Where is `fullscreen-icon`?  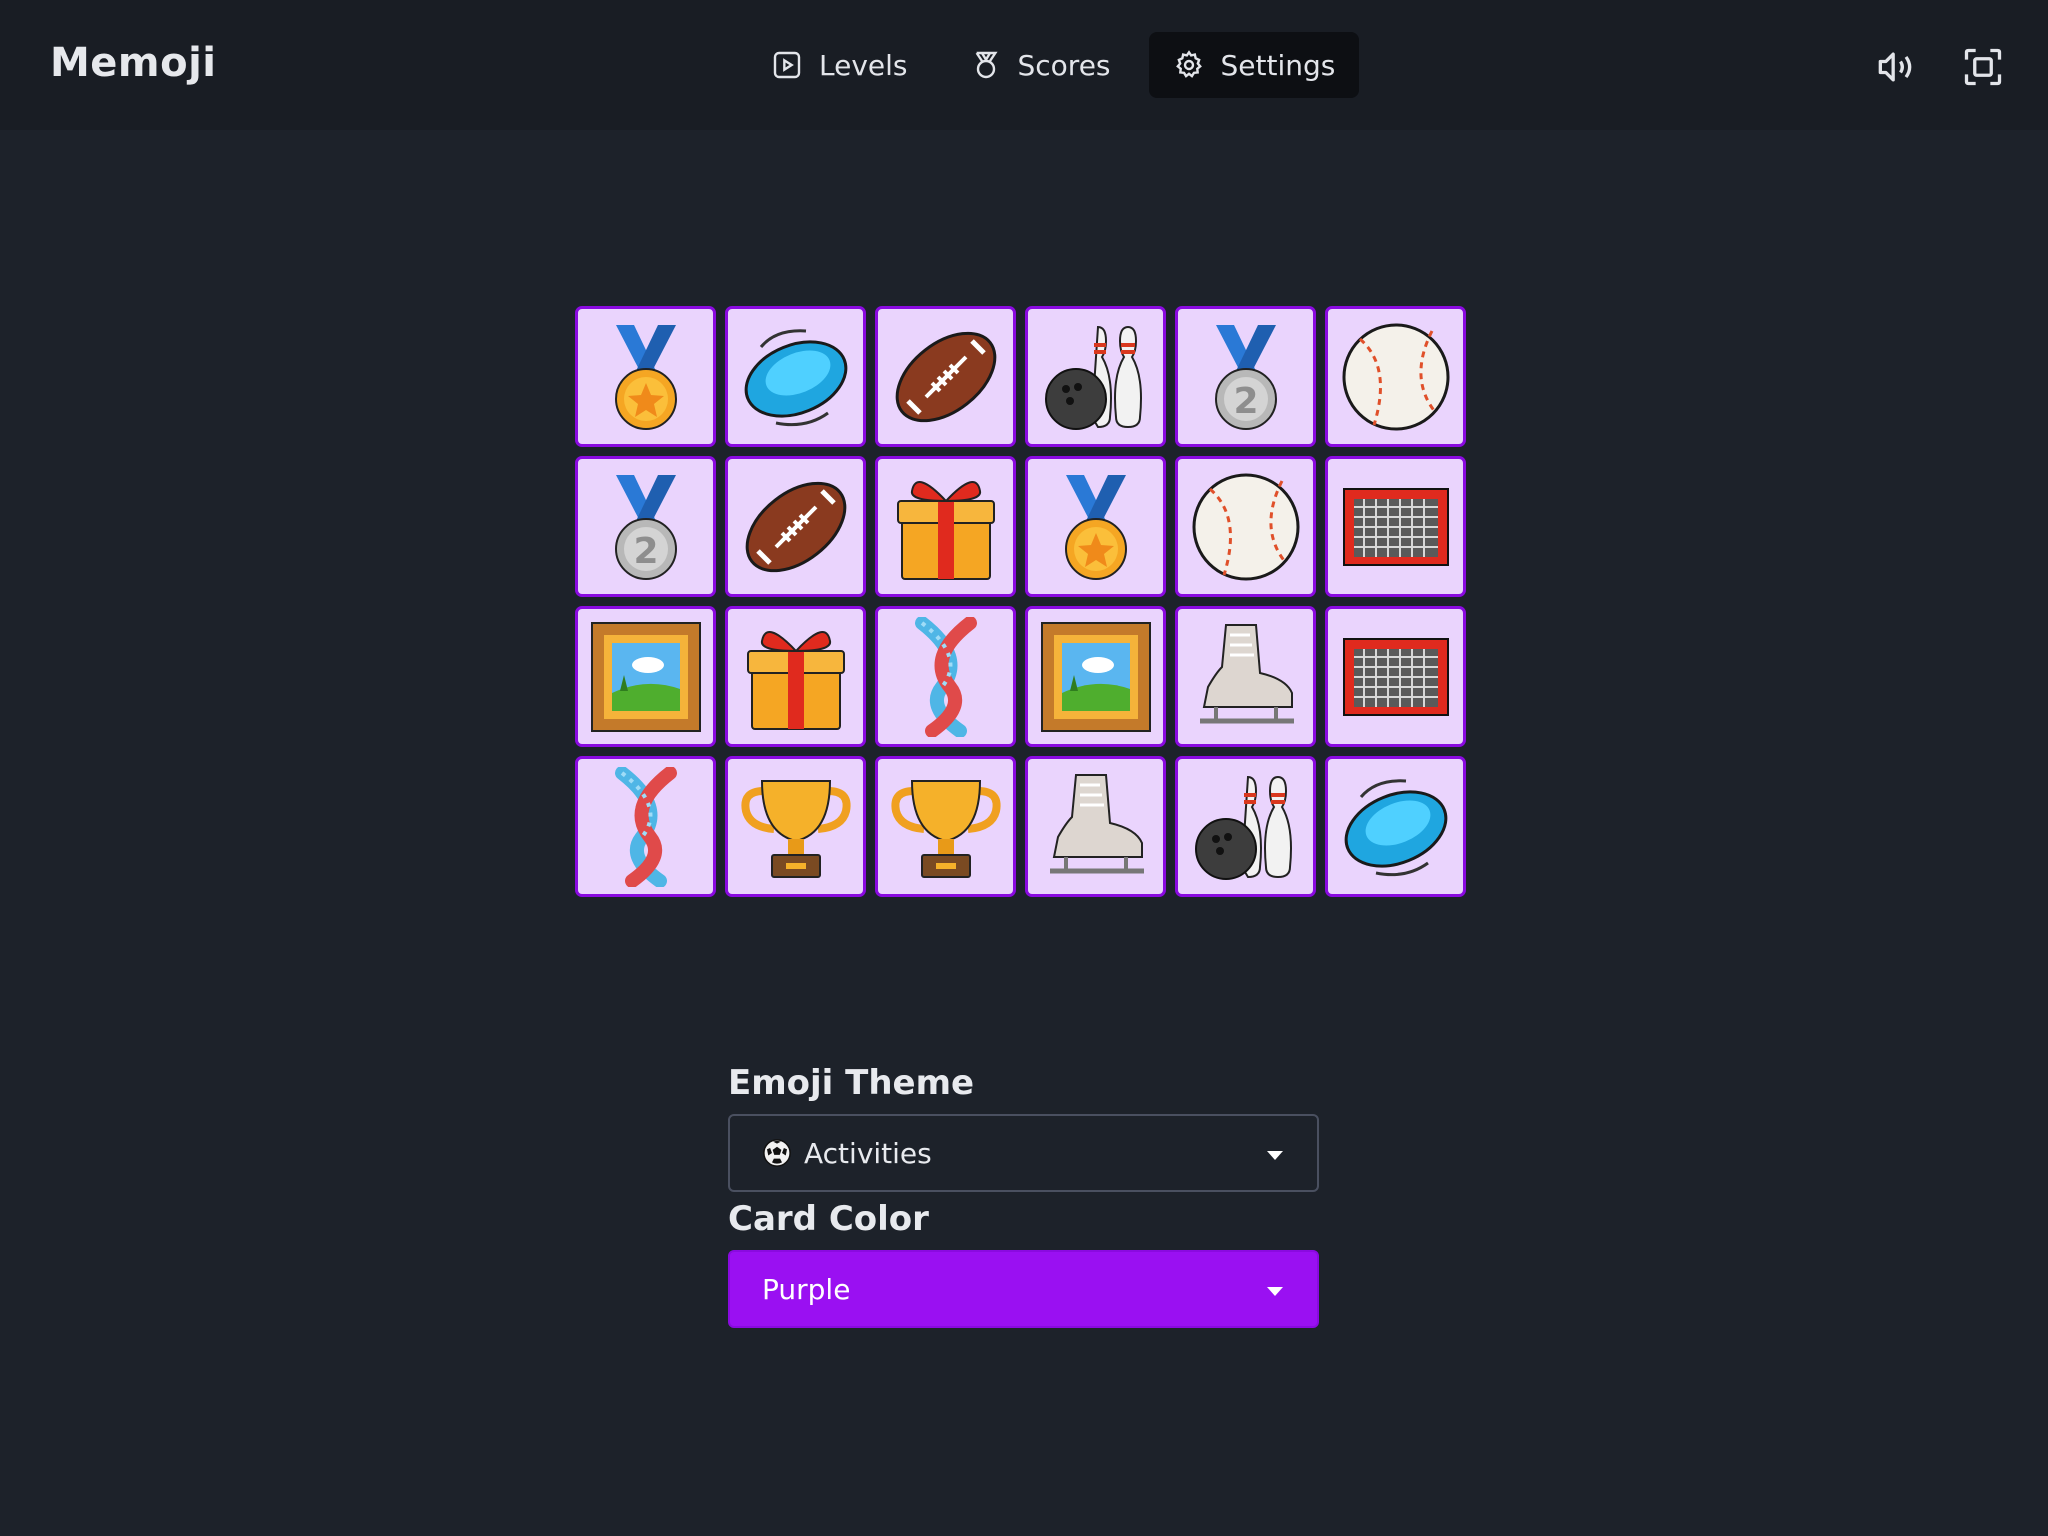 fullscreen-icon is located at coordinates (1983, 67).